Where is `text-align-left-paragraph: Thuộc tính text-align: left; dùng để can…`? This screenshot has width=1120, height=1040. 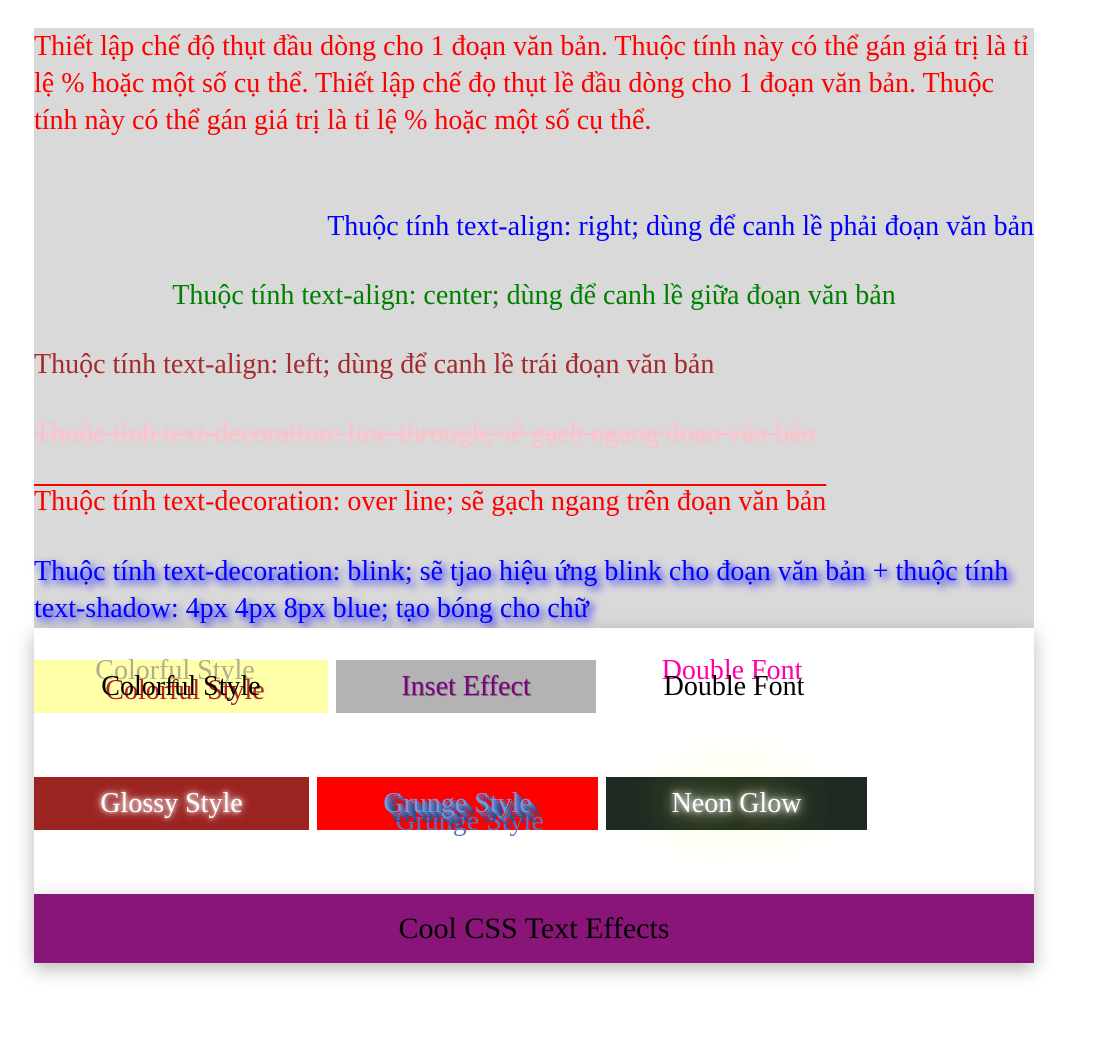 text-align-left-paragraph: Thuộc tính text-align: left; dùng để can… is located at coordinates (374, 364).